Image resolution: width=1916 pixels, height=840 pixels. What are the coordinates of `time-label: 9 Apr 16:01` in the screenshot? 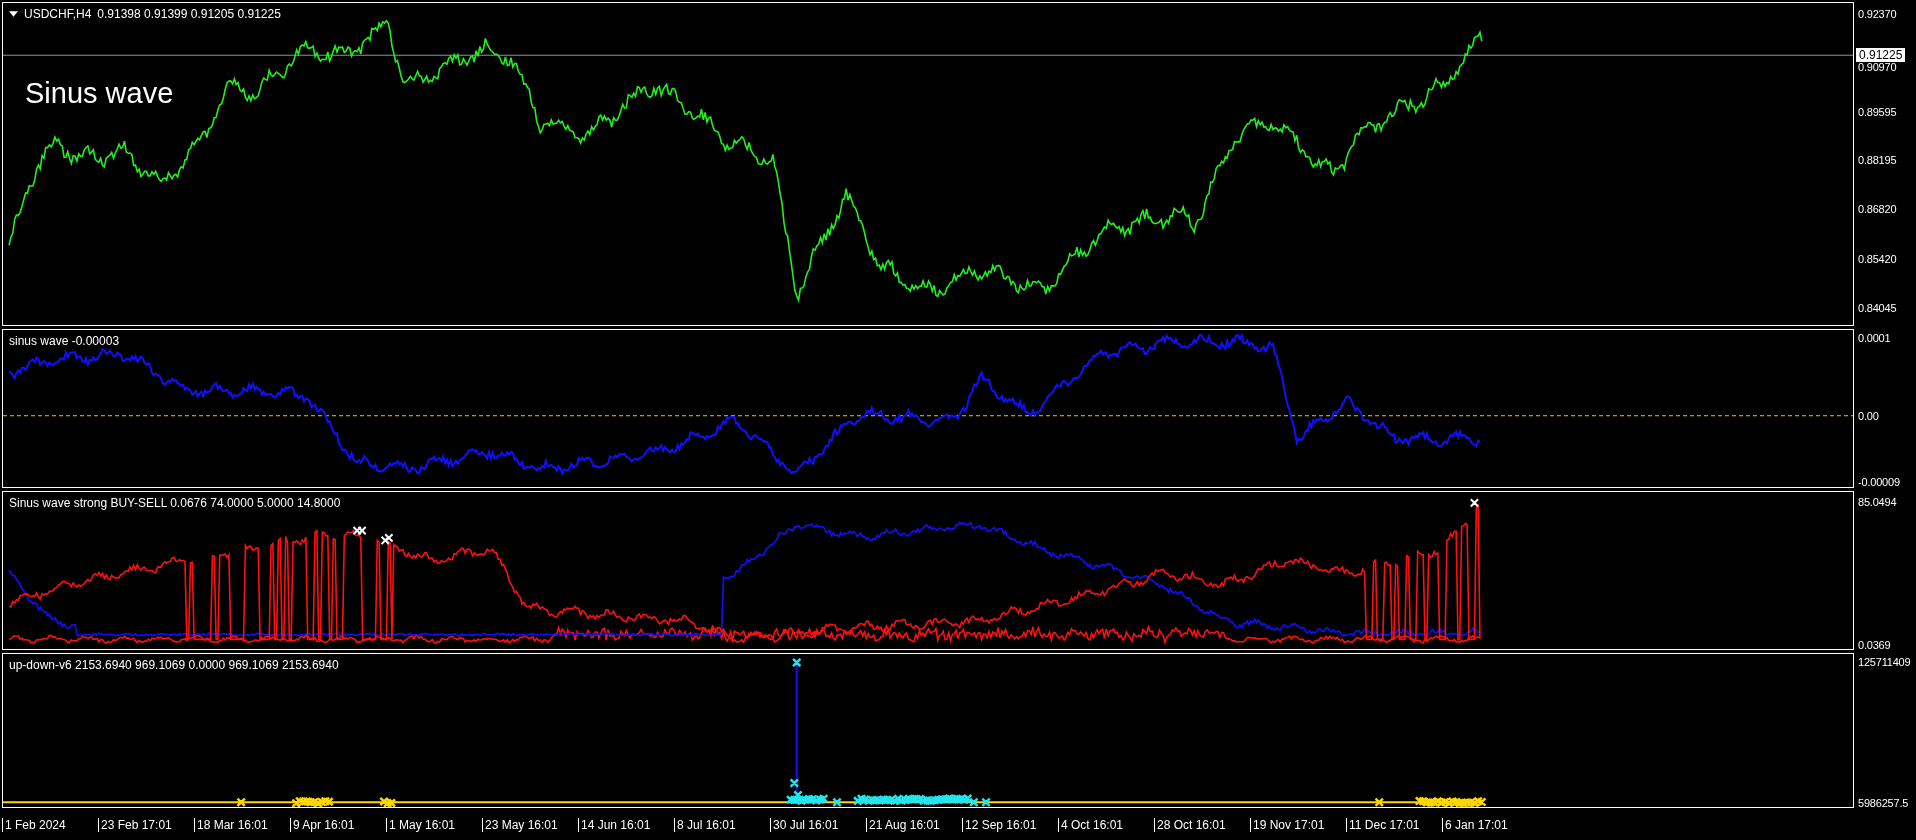 It's located at (337, 825).